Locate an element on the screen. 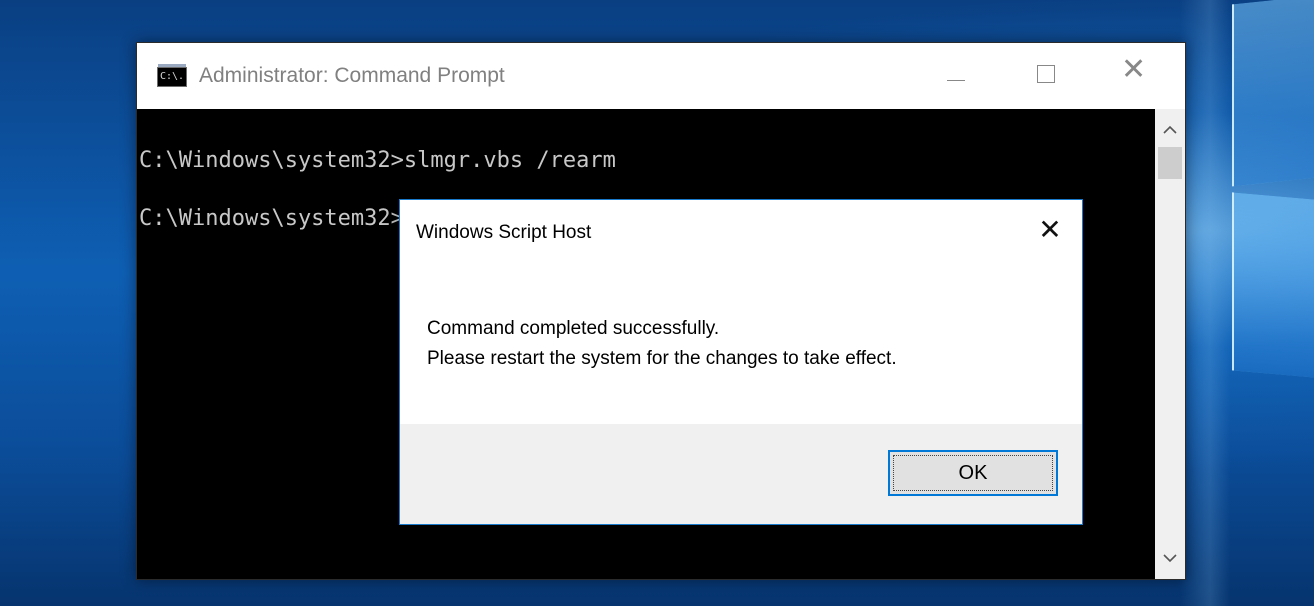 The width and height of the screenshot is (1314, 606). maximize-icon is located at coordinates (1046, 74).